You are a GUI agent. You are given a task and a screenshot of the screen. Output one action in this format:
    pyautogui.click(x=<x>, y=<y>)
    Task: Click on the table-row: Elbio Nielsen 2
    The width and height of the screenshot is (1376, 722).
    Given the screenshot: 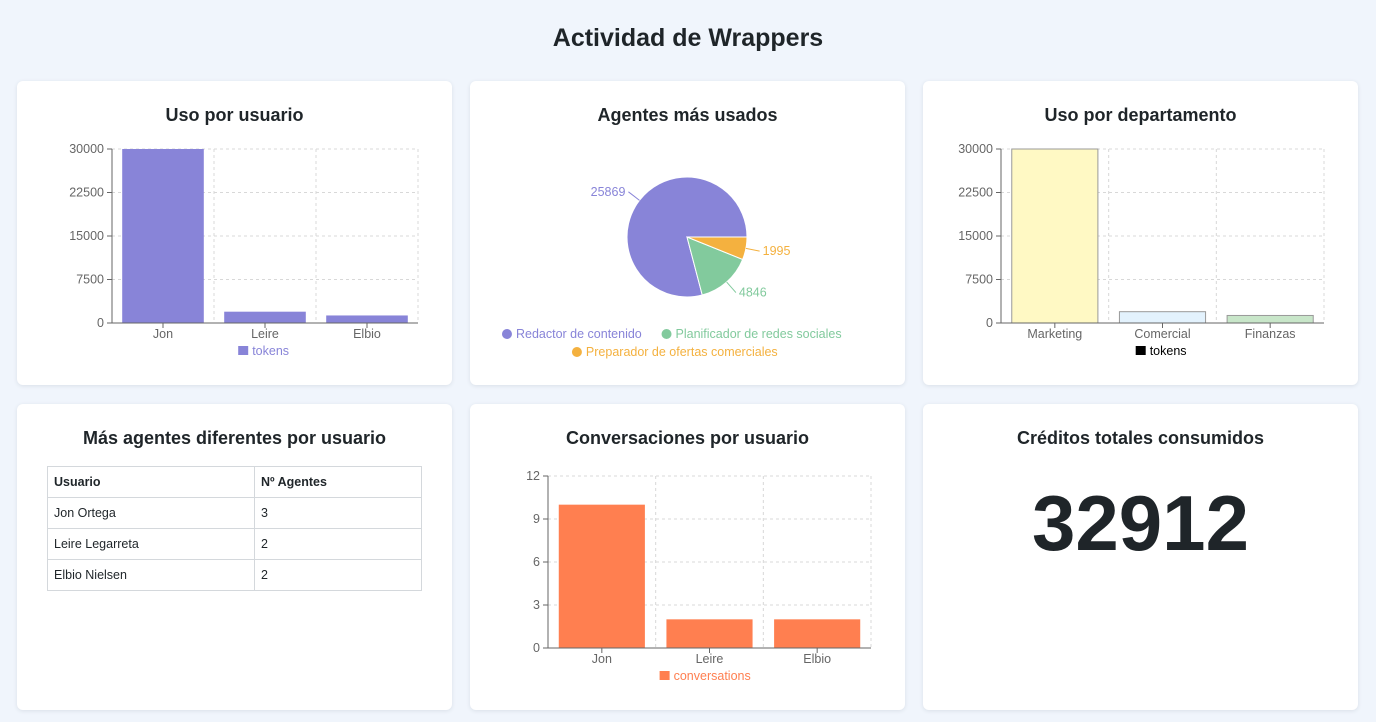 What is the action you would take?
    pyautogui.click(x=234, y=575)
    